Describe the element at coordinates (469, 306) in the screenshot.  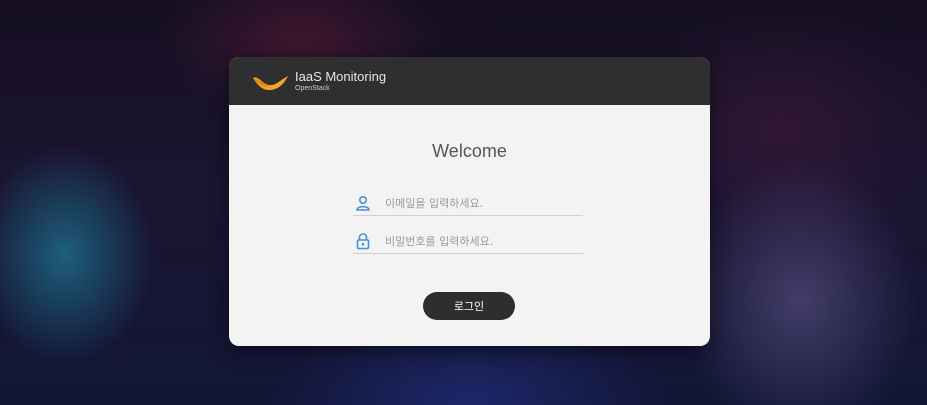
I see `login-button: 로그인` at that location.